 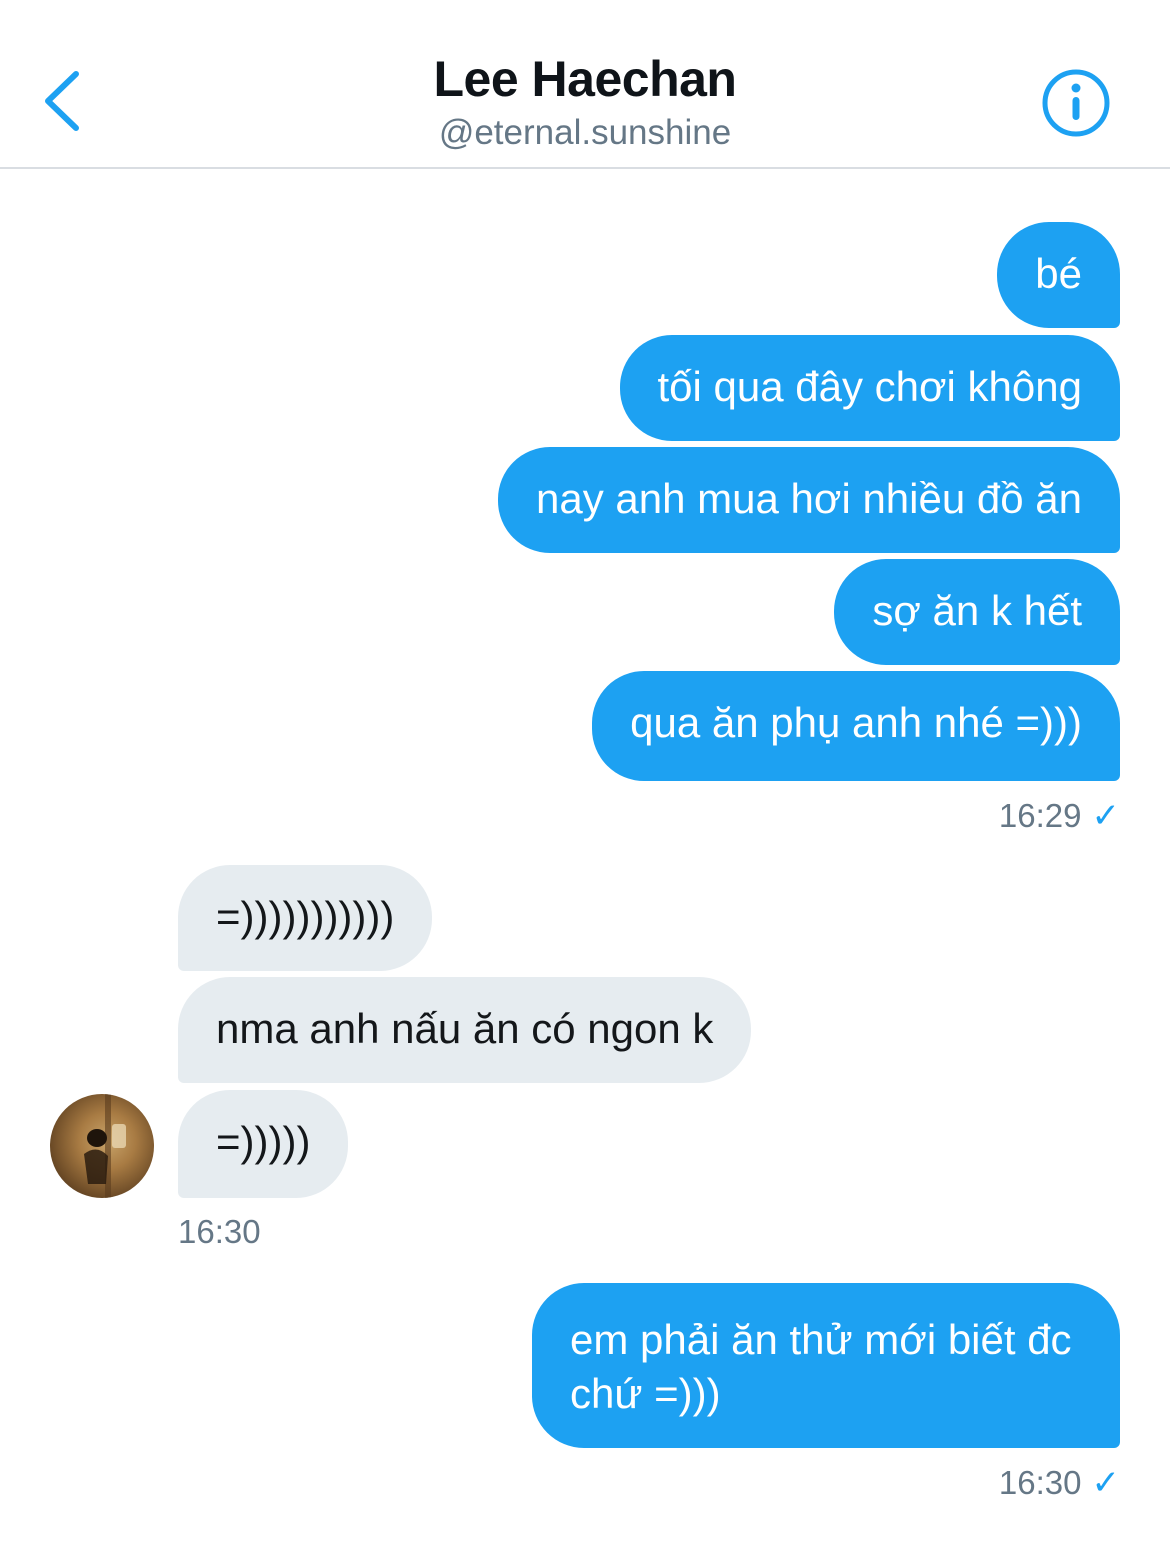 What do you see at coordinates (105, 1146) in the screenshot?
I see `avatar-image` at bounding box center [105, 1146].